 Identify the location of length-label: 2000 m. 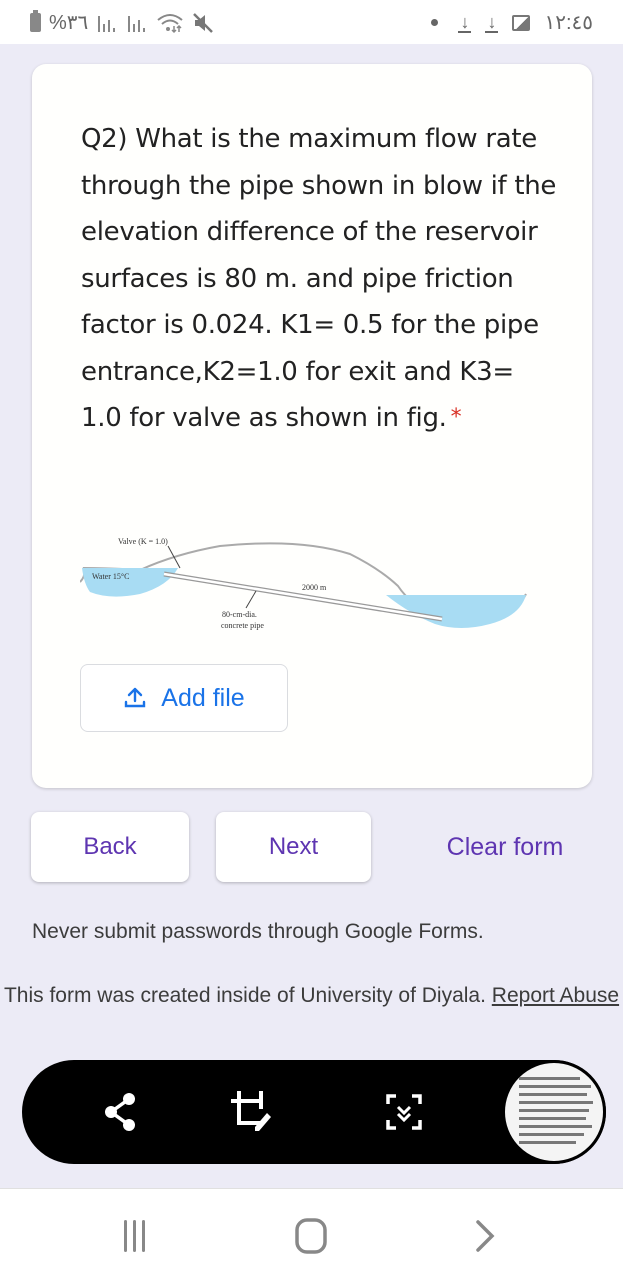
(314, 587).